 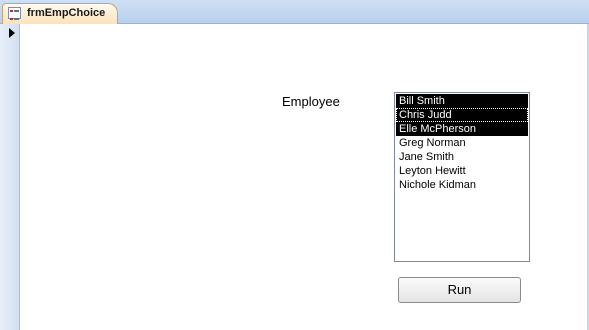 I want to click on document-tab: frmEmpChoice, so click(x=60, y=13).